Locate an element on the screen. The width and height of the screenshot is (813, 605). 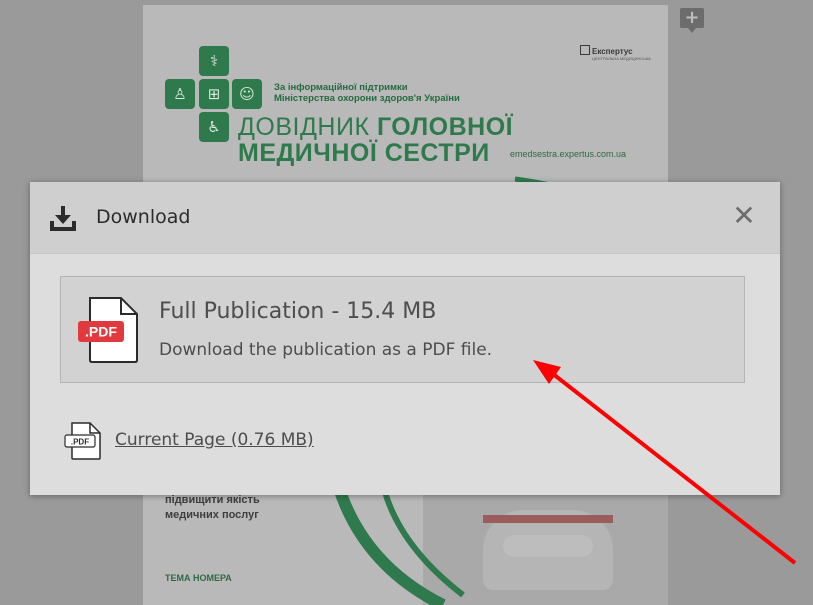
full-publication-description: Download the publication as a PDF file. is located at coordinates (326, 350).